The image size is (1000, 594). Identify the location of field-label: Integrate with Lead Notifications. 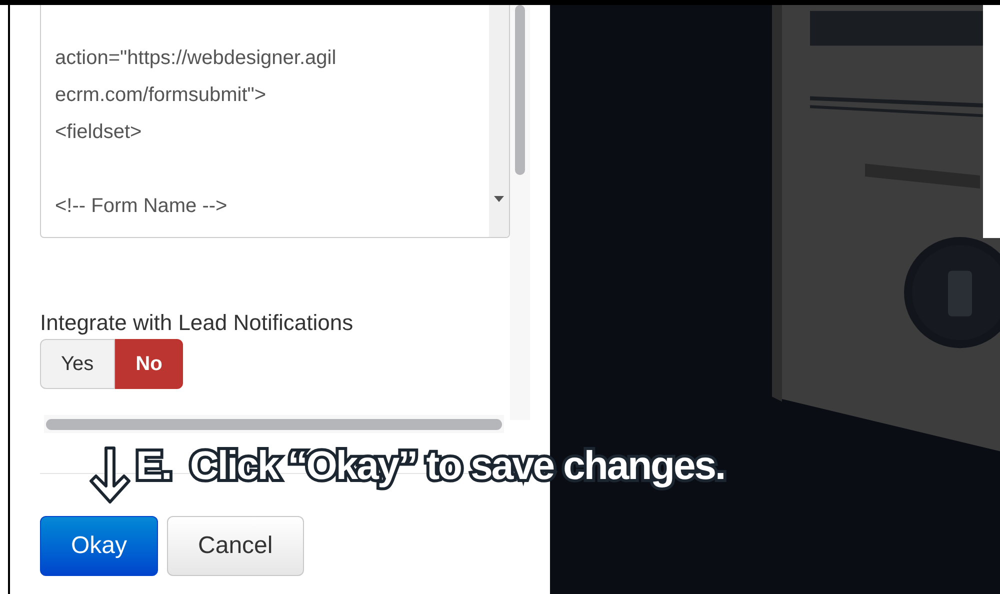
(197, 323).